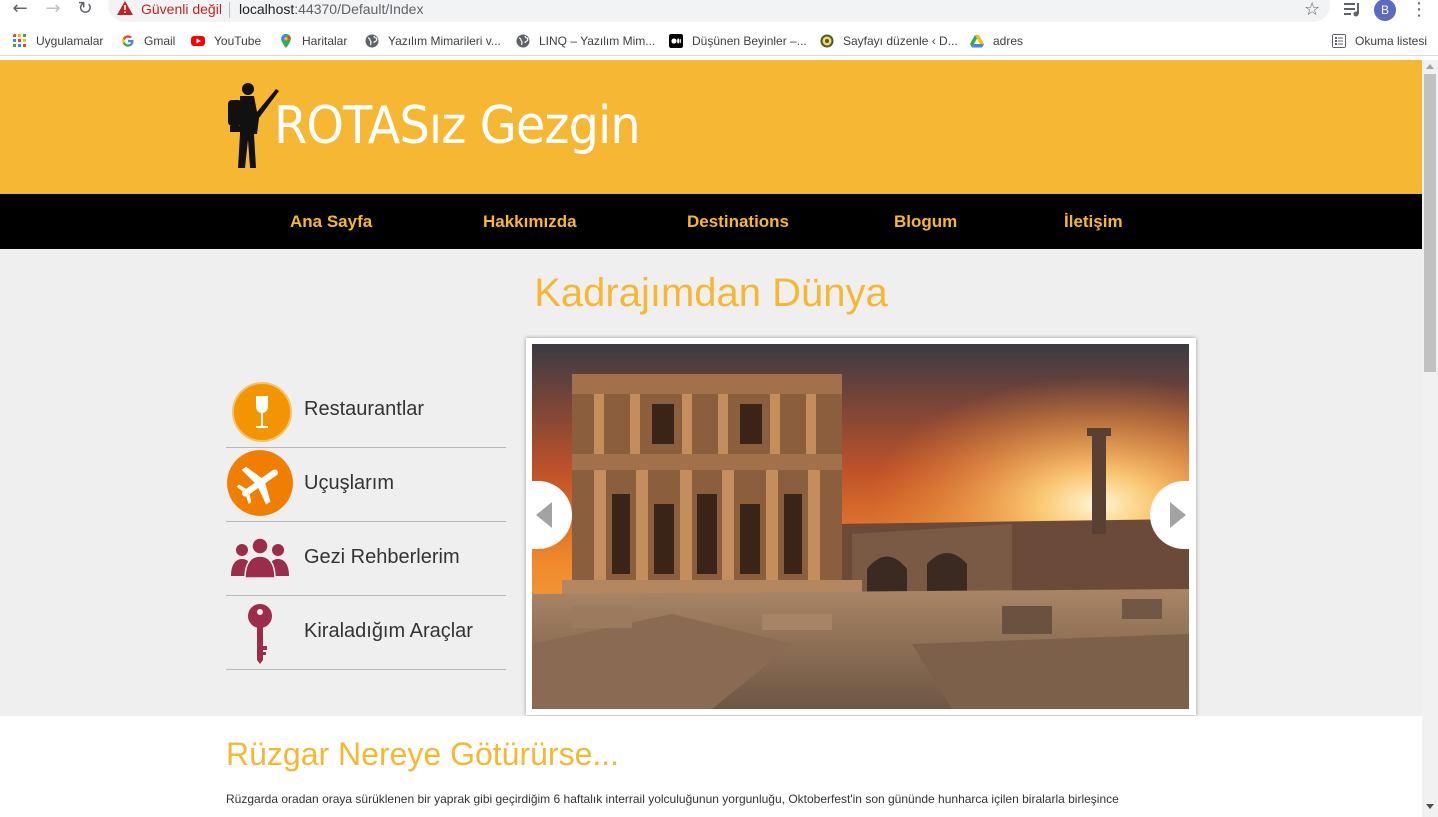 Image resolution: width=1438 pixels, height=817 pixels. Describe the element at coordinates (827, 41) in the screenshot. I see `wordpress-icon` at that location.